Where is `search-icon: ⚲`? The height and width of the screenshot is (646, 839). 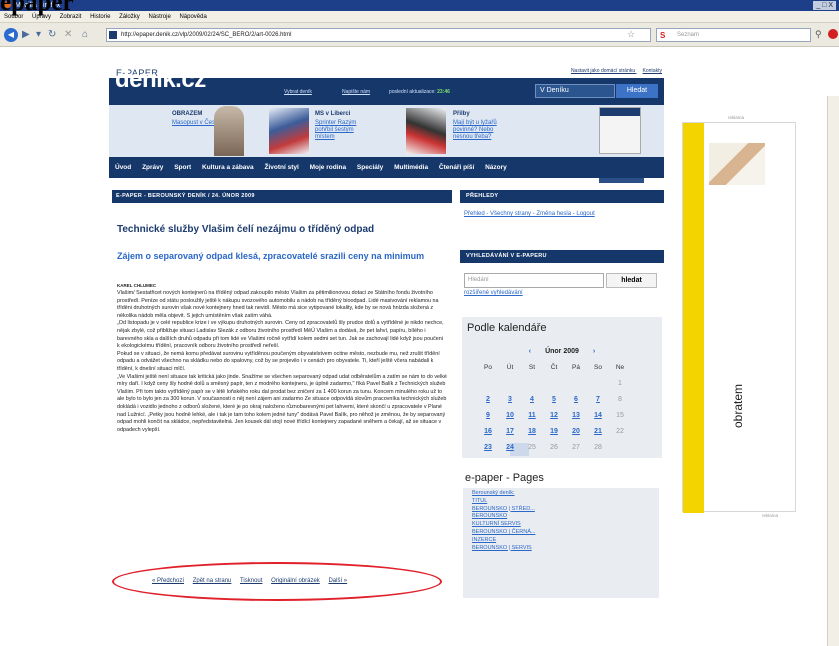 search-icon: ⚲ is located at coordinates (818, 34).